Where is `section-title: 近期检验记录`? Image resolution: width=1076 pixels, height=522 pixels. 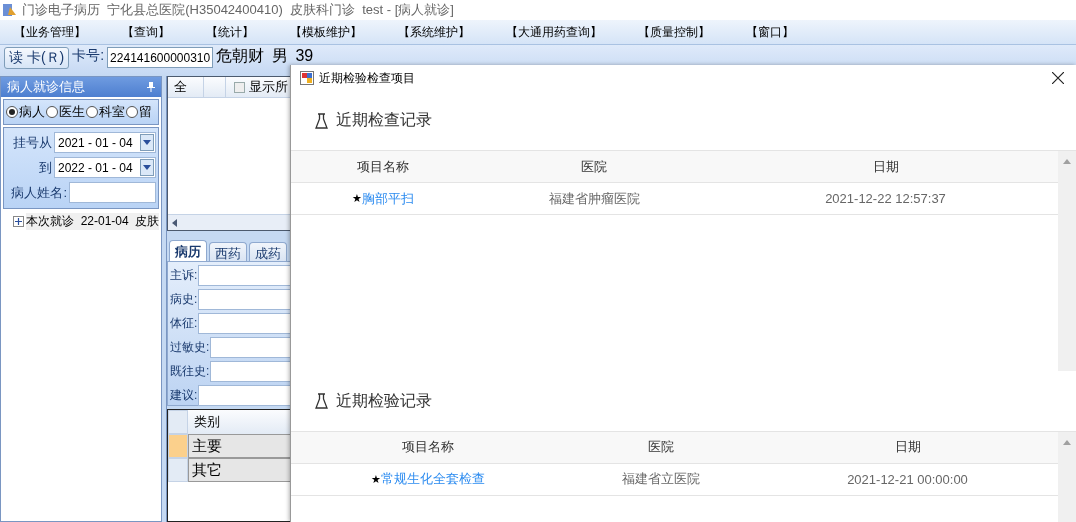
section-title: 近期检验记录 is located at coordinates (384, 400).